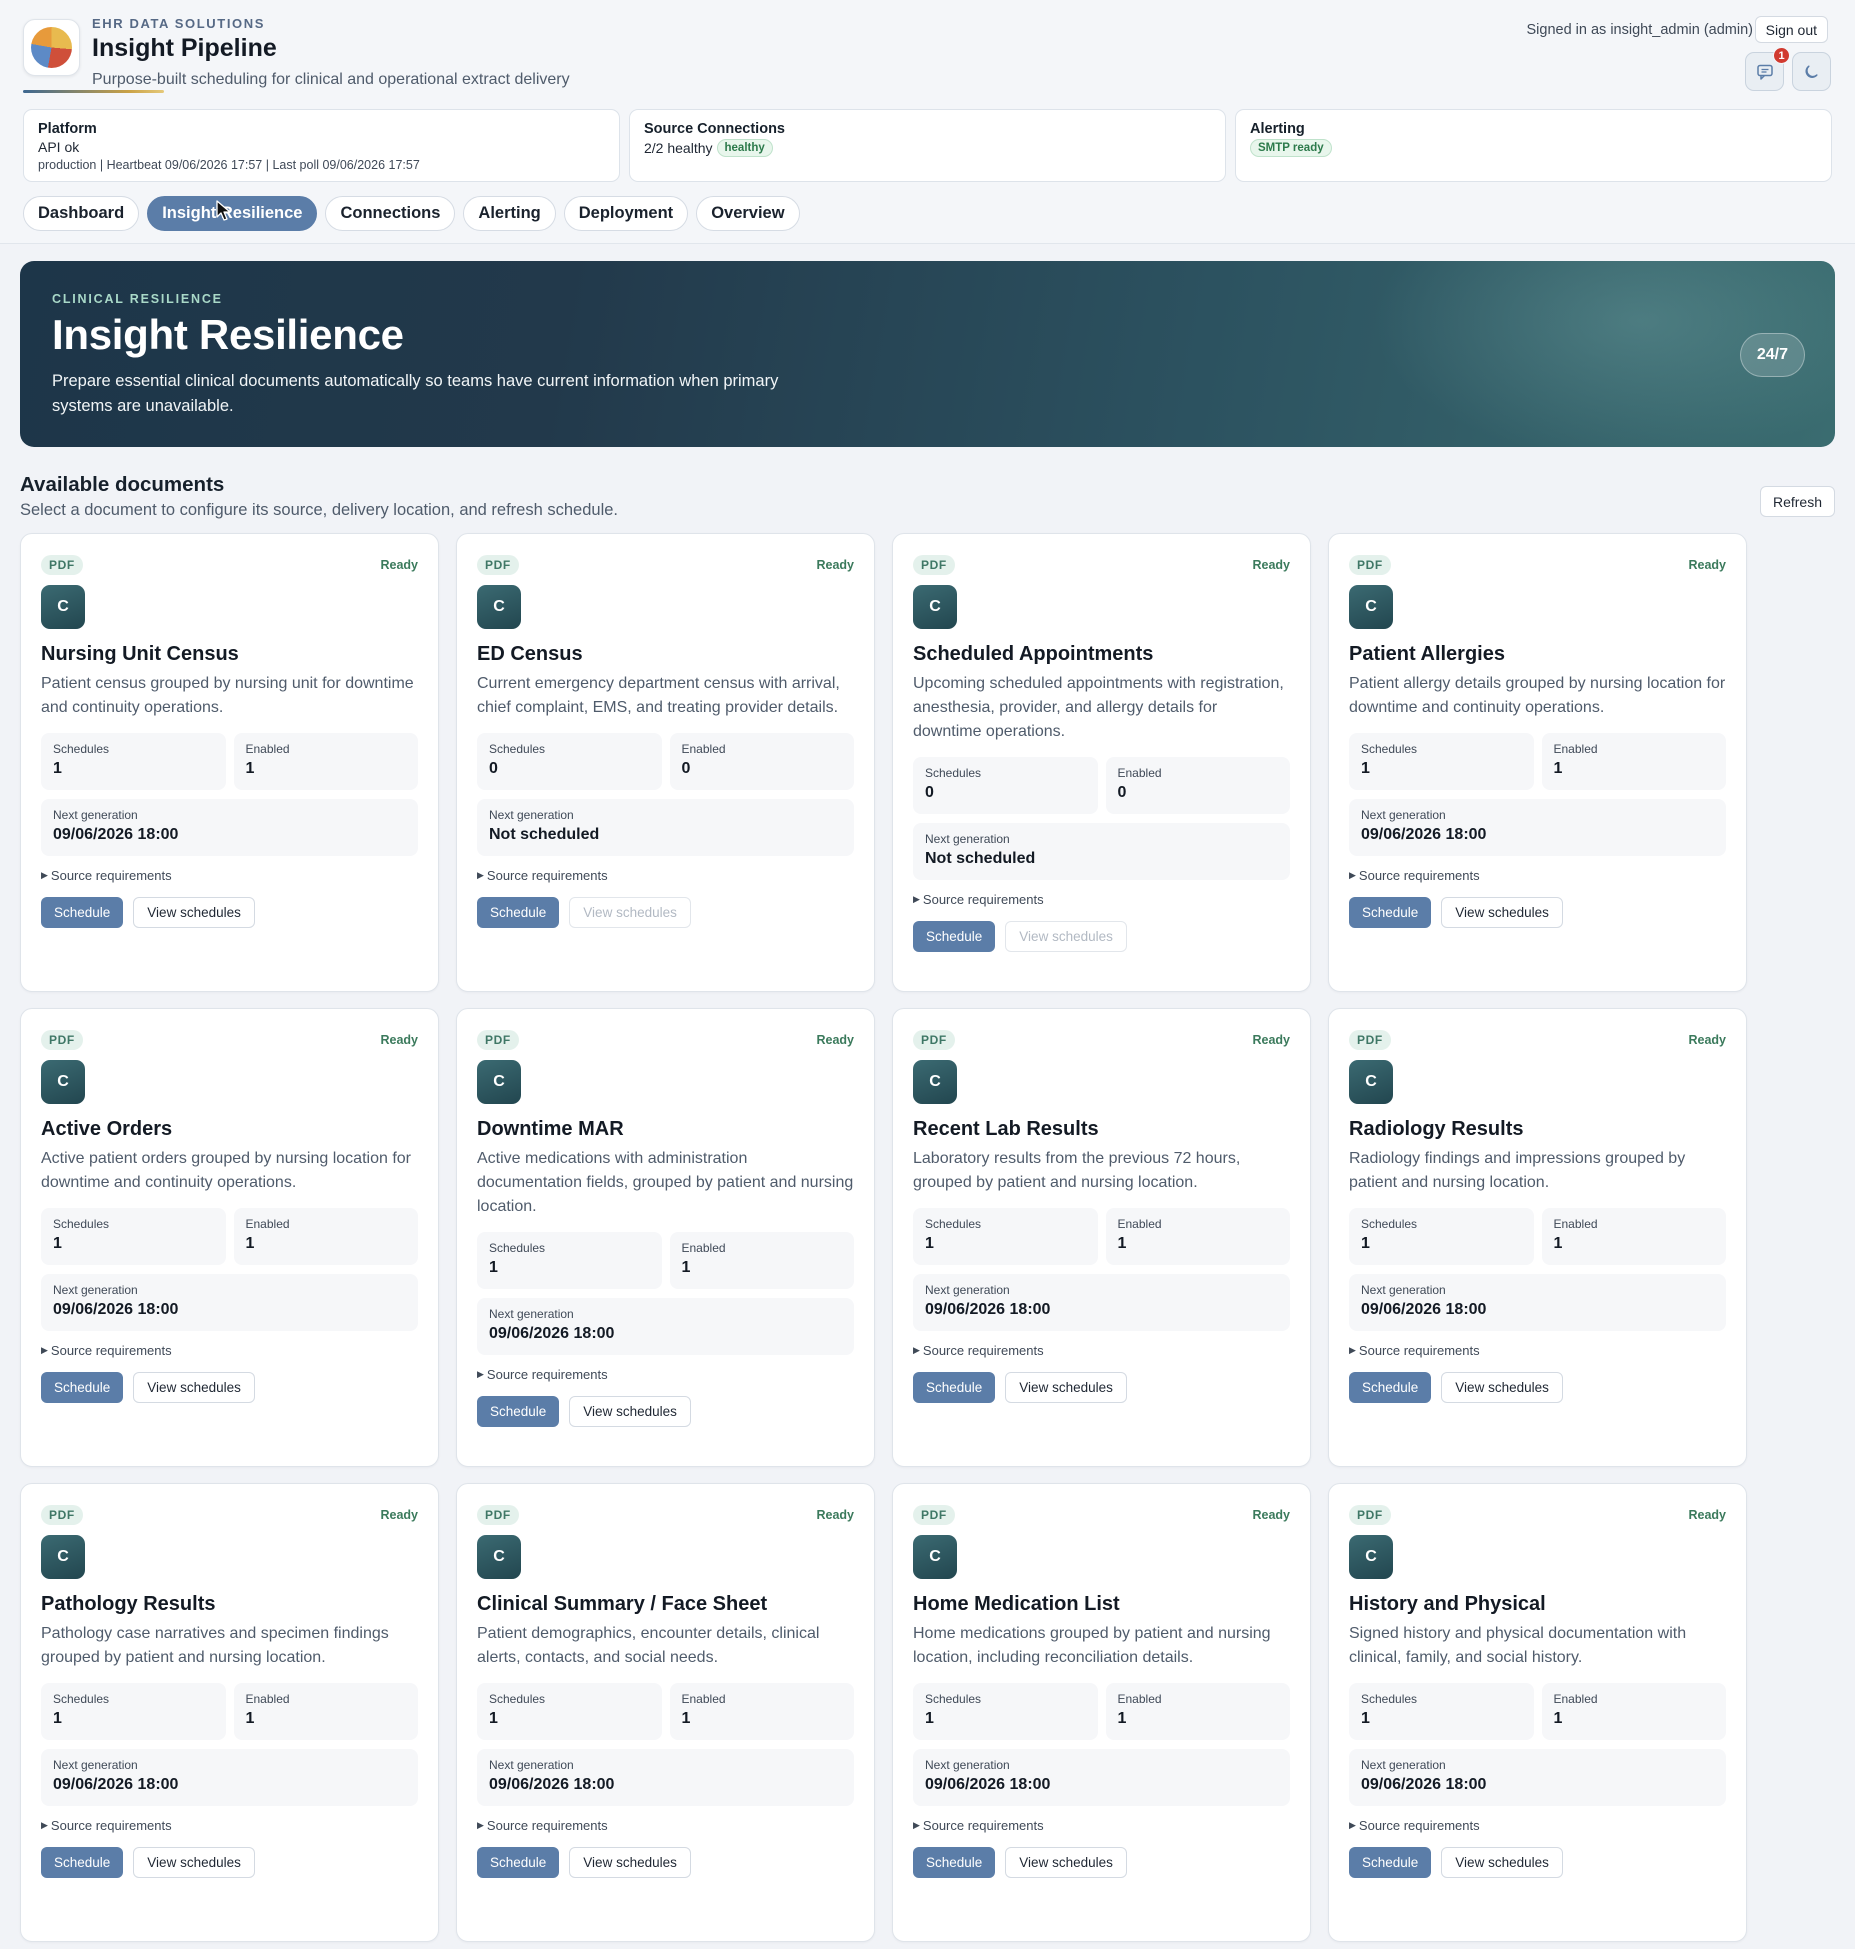  Describe the element at coordinates (714, 129) in the screenshot. I see `source-connections-title: Source Connections` at that location.